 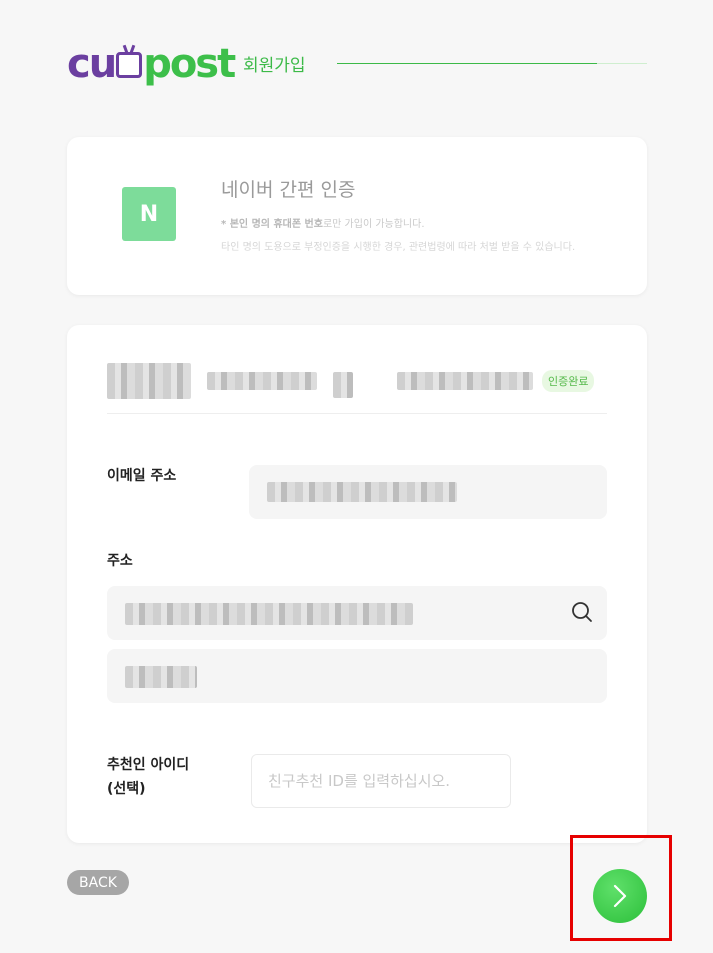 I want to click on address-value-redacted, so click(x=269, y=614).